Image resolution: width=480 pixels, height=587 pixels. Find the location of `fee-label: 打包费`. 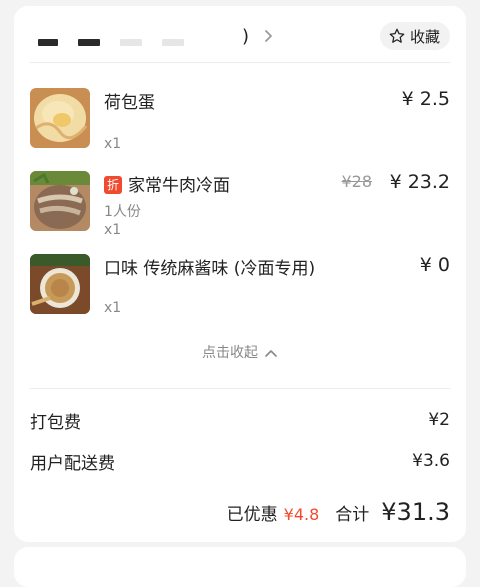

fee-label: 打包费 is located at coordinates (55, 422).